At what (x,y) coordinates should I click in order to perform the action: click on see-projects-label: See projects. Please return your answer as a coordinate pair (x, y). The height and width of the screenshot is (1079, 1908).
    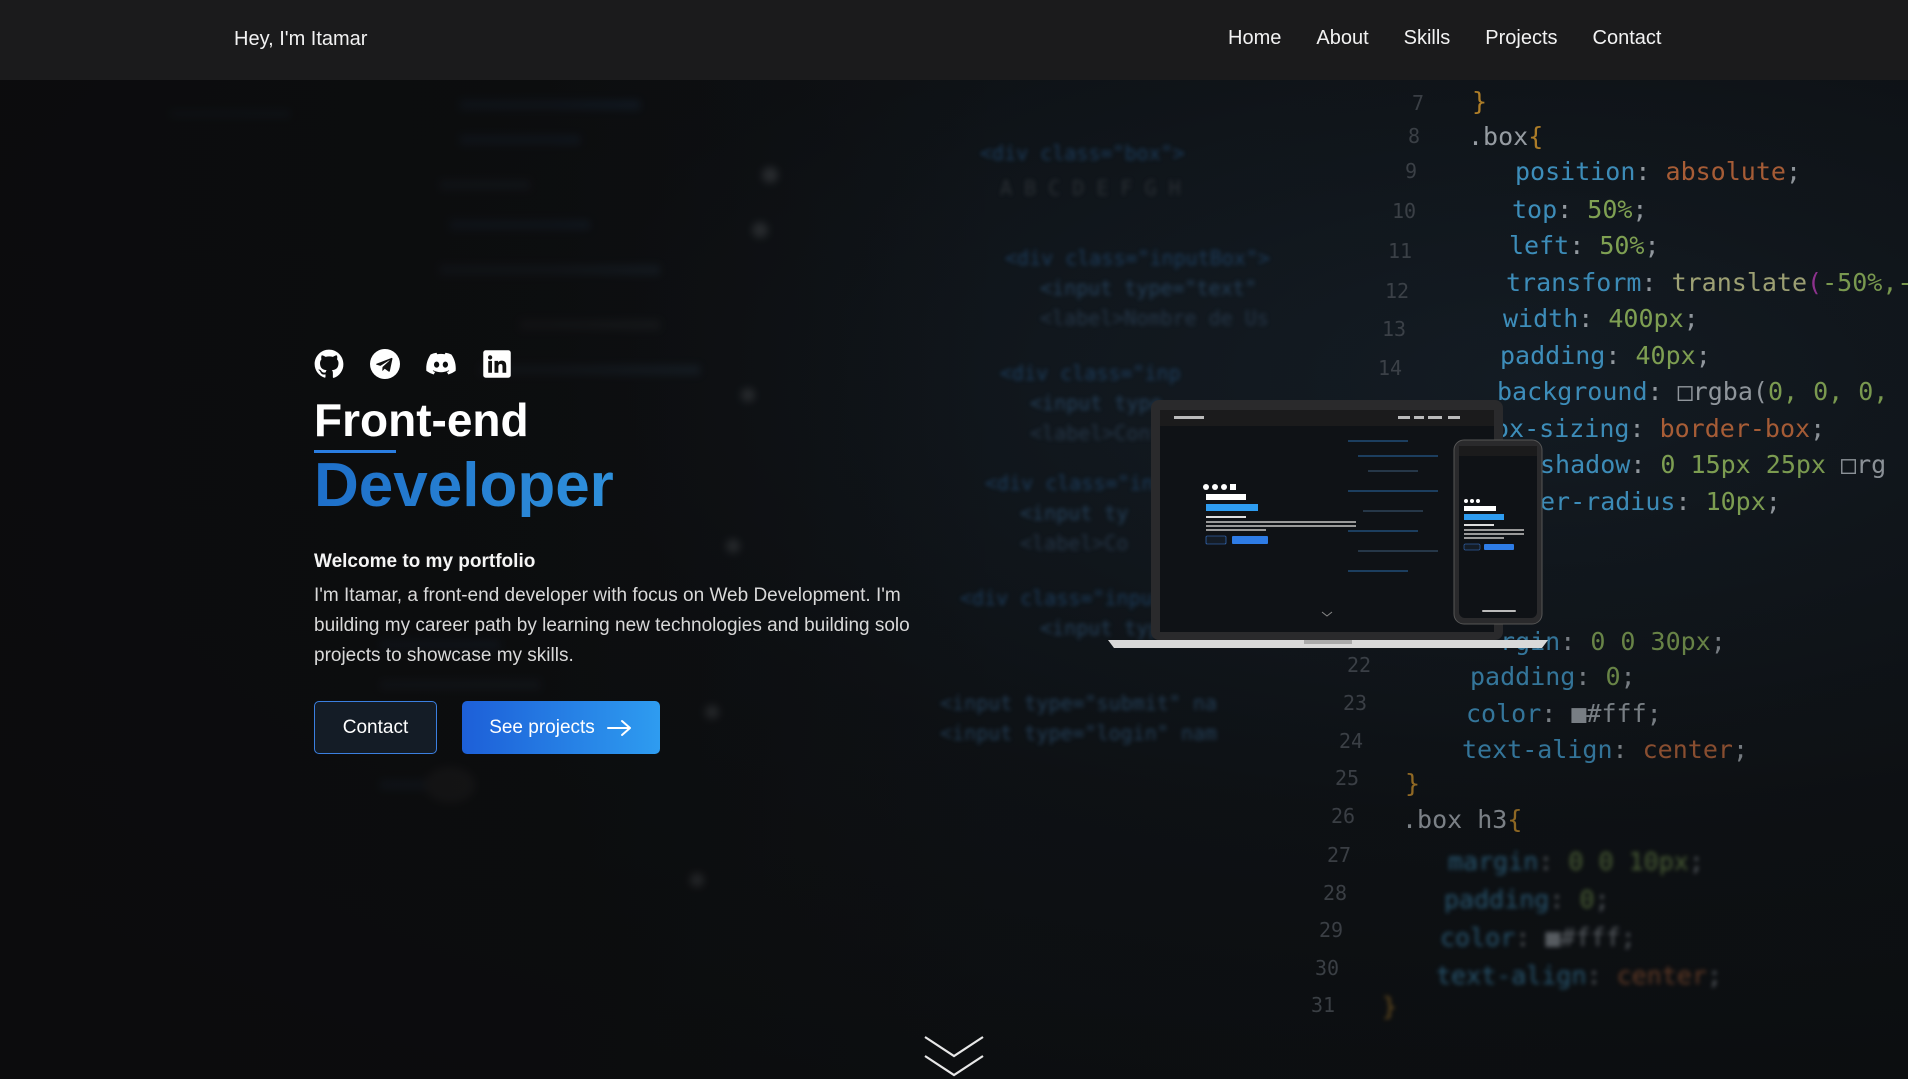
    Looking at the image, I should click on (542, 727).